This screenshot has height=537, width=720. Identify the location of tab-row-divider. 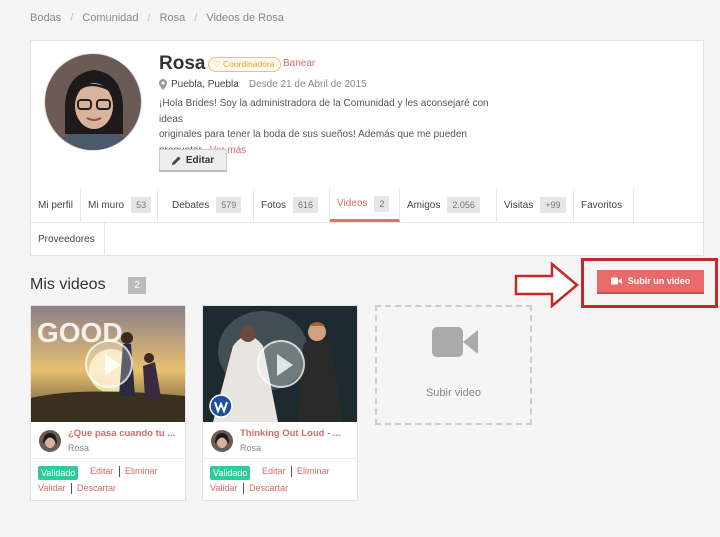
(367, 222).